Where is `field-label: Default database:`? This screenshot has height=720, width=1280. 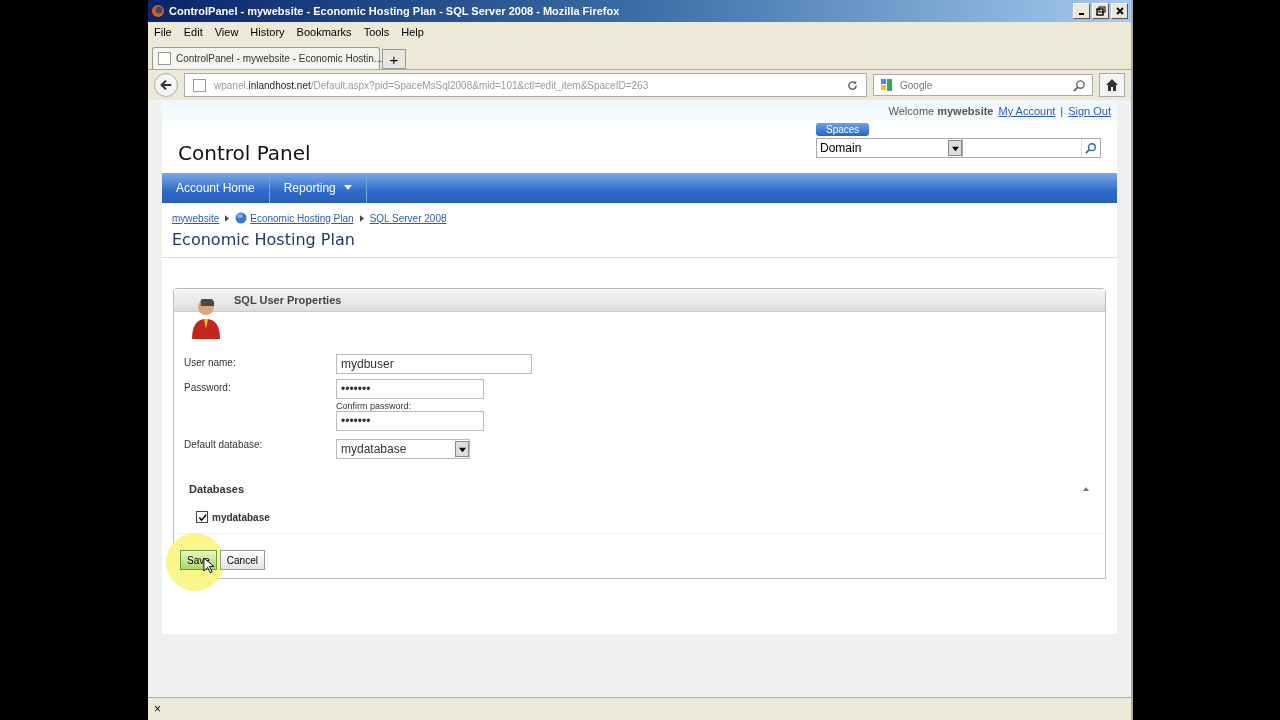 field-label: Default database: is located at coordinates (224, 445).